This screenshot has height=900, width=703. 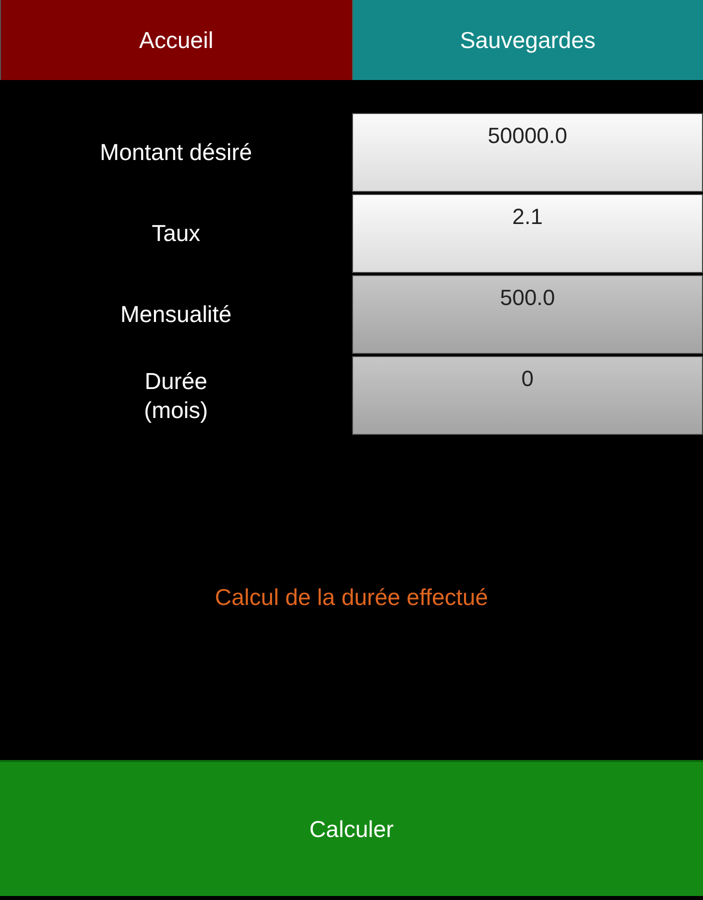 What do you see at coordinates (176, 233) in the screenshot?
I see `field-label: Taux` at bounding box center [176, 233].